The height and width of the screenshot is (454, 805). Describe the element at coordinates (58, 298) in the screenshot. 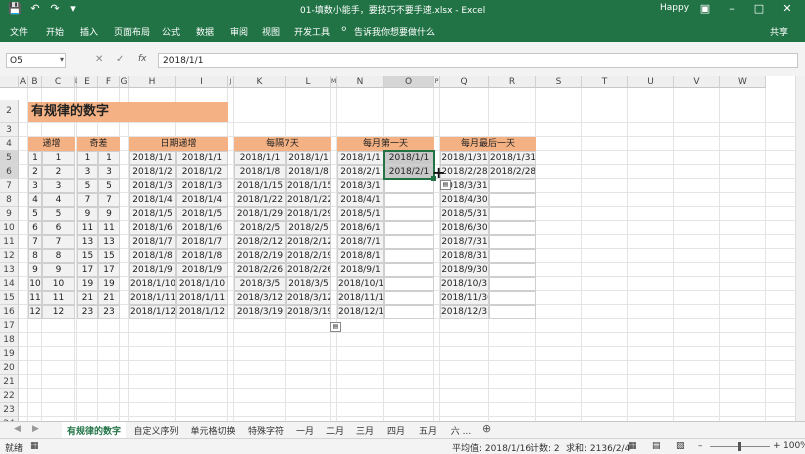

I see `cell-inc-11-2: 11` at that location.